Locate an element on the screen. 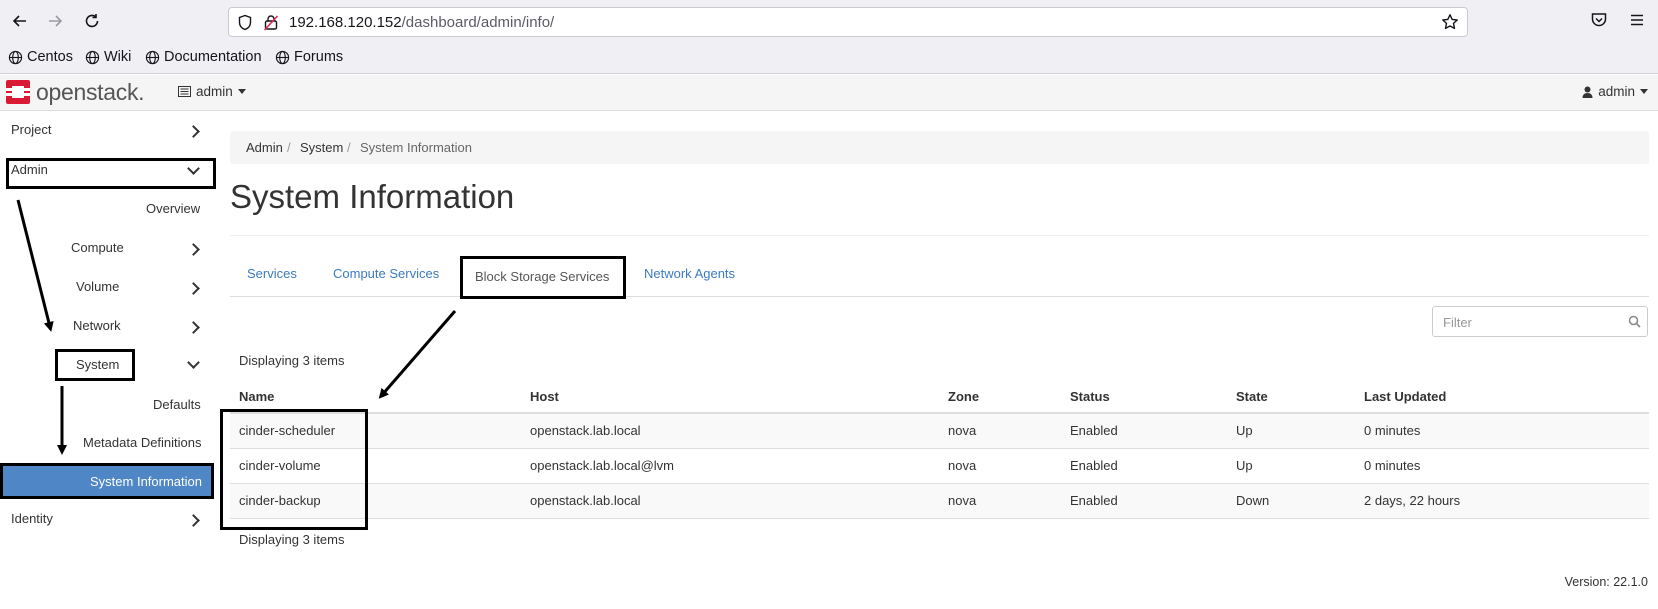  openstack-logo-text: openstack. is located at coordinates (90, 91).